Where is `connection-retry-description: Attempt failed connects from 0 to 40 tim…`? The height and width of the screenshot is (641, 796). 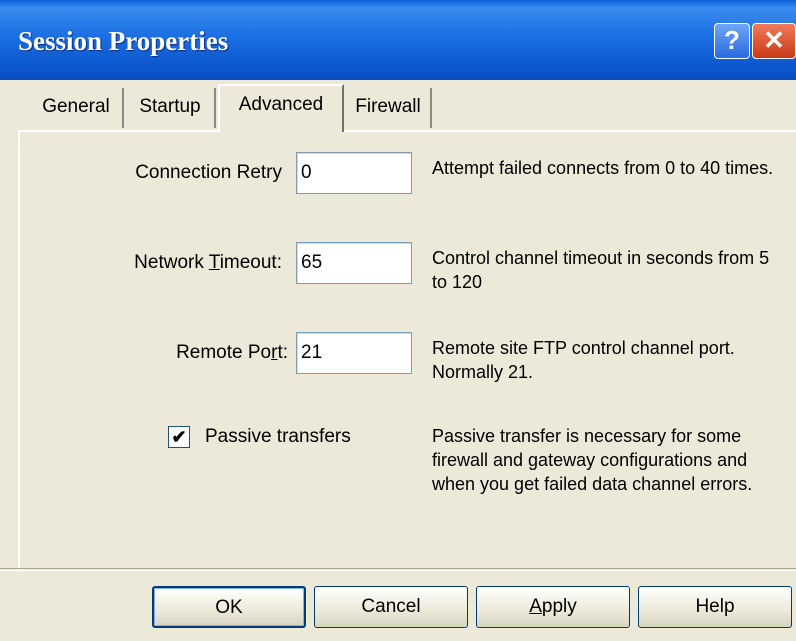
connection-retry-description: Attempt failed connects from 0 to 40 tim… is located at coordinates (603, 168).